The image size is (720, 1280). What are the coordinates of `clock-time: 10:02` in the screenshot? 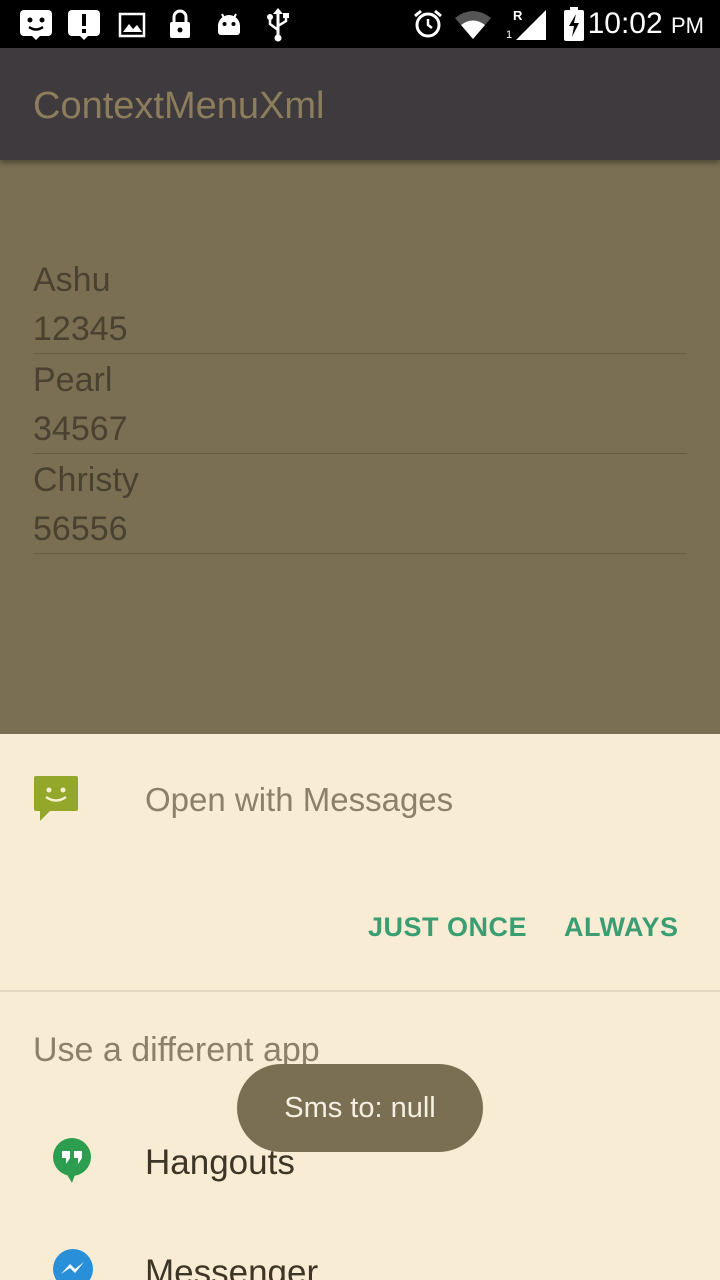 It's located at (625, 23).